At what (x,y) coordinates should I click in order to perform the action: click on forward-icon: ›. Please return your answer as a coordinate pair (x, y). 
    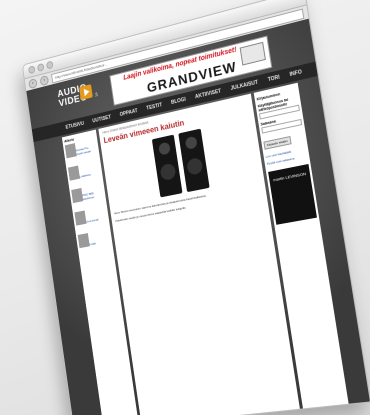
    Looking at the image, I should click on (45, 80).